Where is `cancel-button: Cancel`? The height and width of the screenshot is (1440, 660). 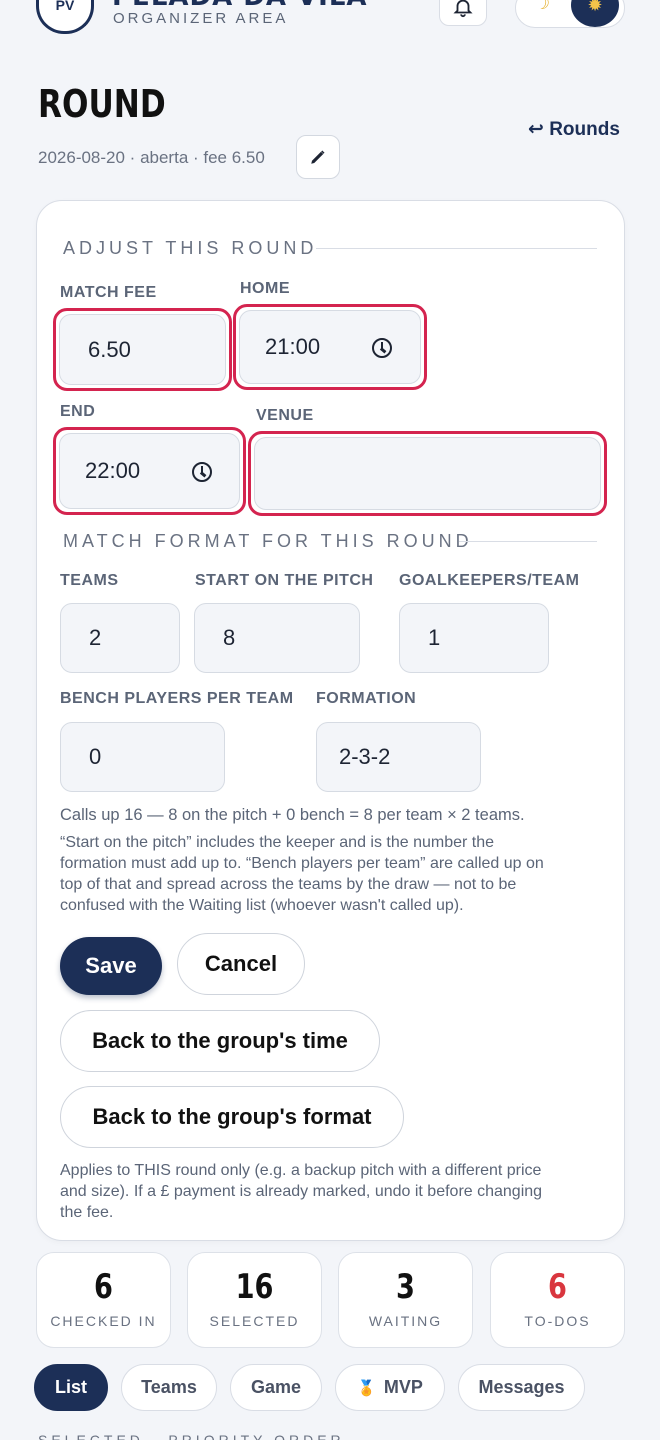
cancel-button: Cancel is located at coordinates (241, 964).